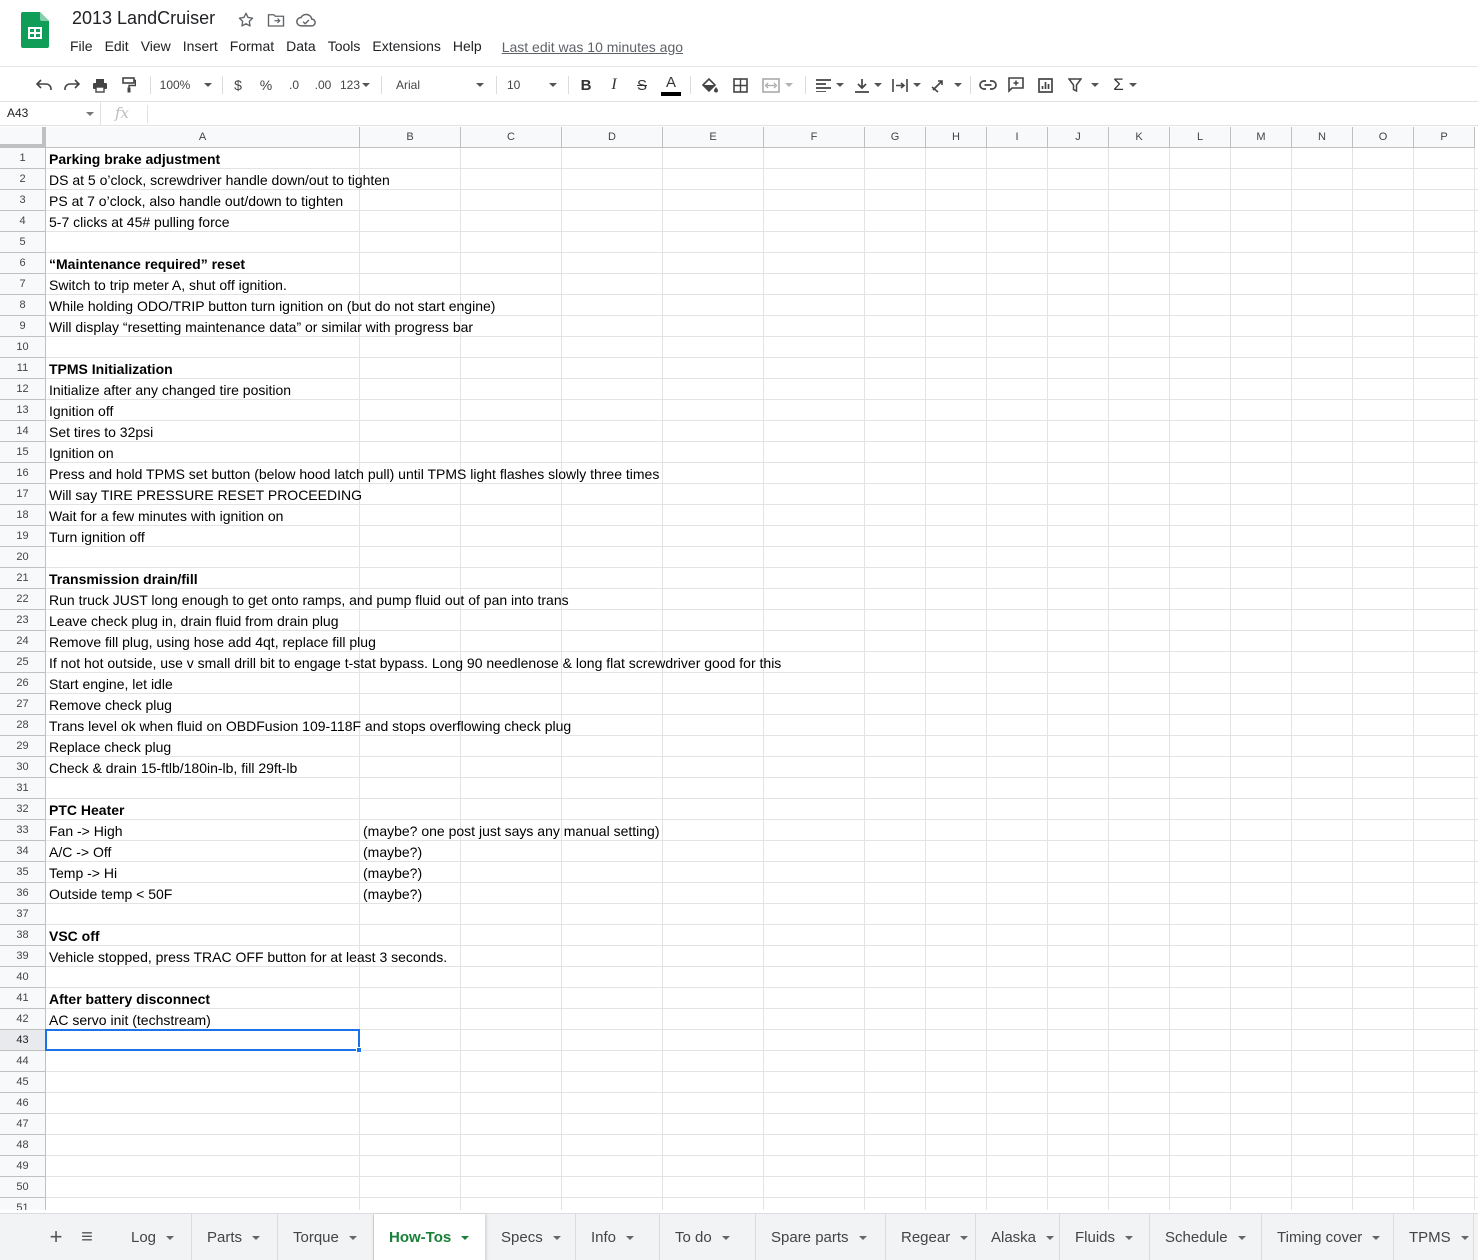  I want to click on redo-icon, so click(72, 85).